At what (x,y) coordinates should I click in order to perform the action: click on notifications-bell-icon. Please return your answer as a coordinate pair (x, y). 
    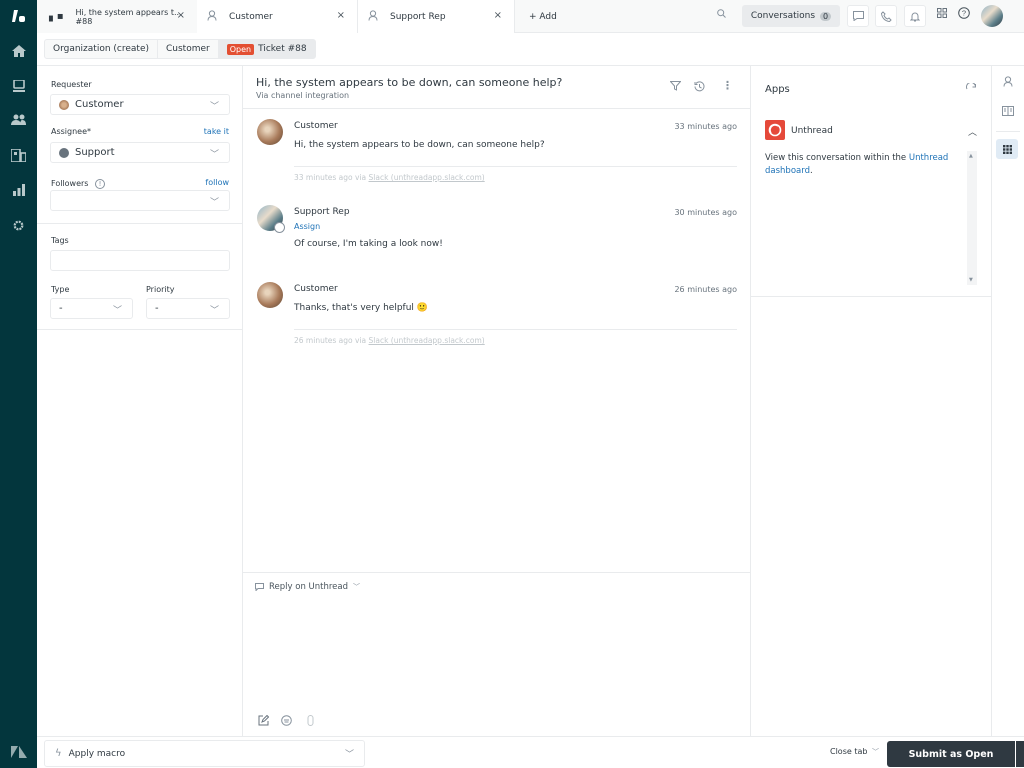
    Looking at the image, I should click on (915, 16).